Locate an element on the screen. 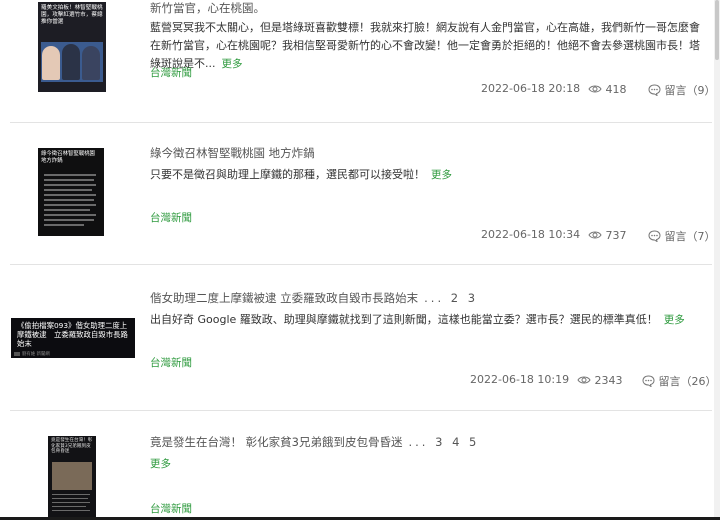 The height and width of the screenshot is (520, 720). post-date: 2022-06-18 10:19 is located at coordinates (520, 379).